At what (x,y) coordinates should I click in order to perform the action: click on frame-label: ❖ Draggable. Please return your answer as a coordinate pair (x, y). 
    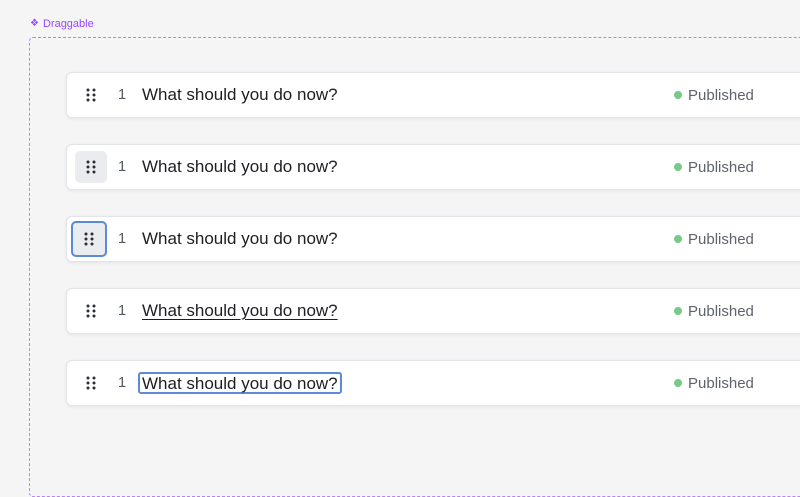
    Looking at the image, I should click on (62, 24).